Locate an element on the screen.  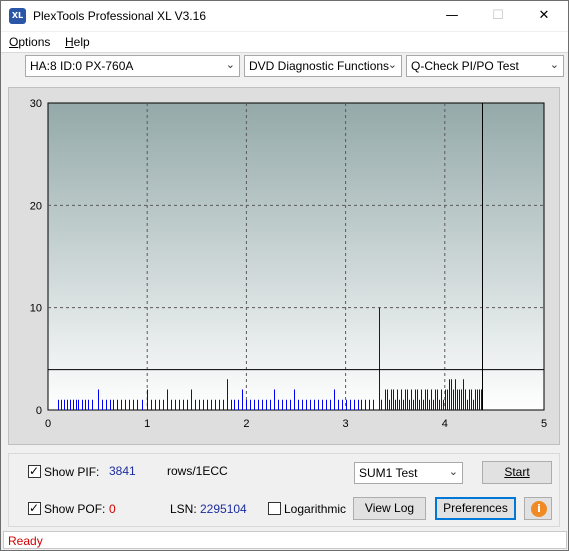
menu-options-accel: O is located at coordinates (14, 42).